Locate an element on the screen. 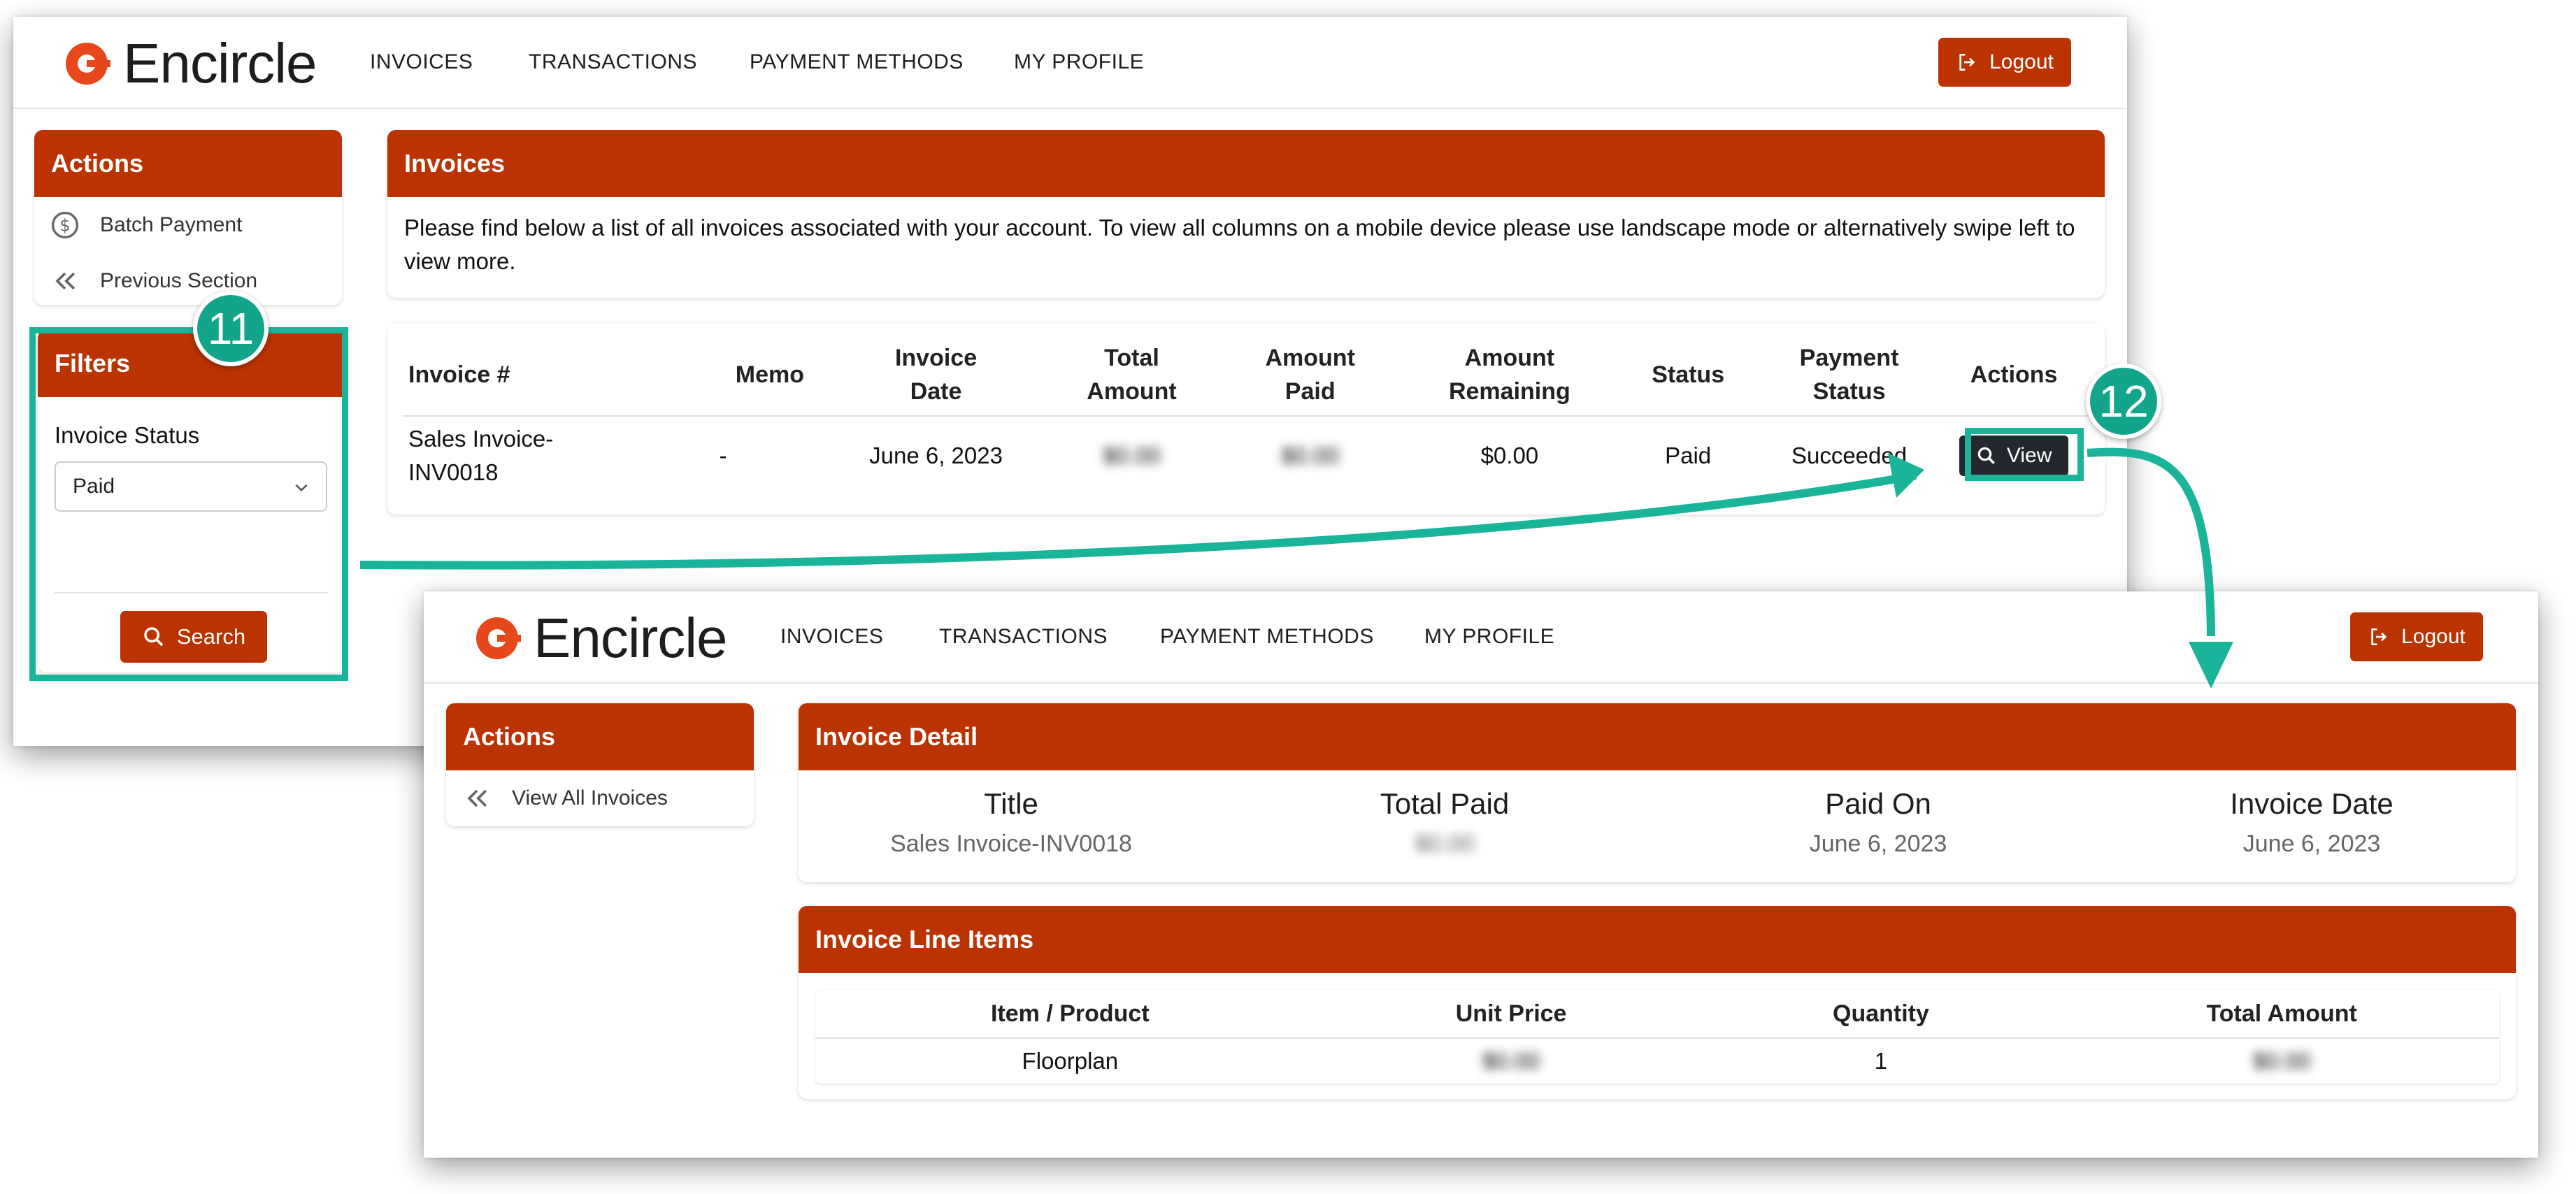 The width and height of the screenshot is (2576, 1194). dollar-circle-icon: $ is located at coordinates (65, 225).